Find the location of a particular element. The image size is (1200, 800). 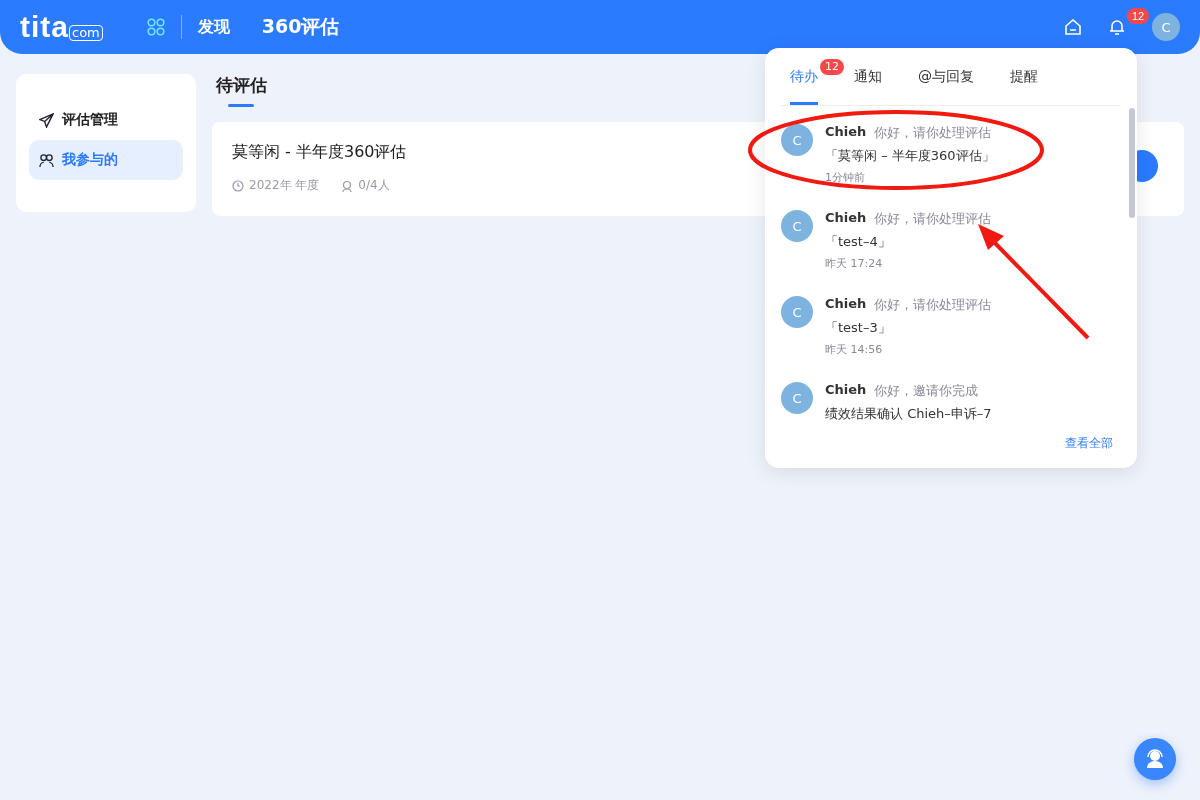

headset-user-icon is located at coordinates (1155, 759).